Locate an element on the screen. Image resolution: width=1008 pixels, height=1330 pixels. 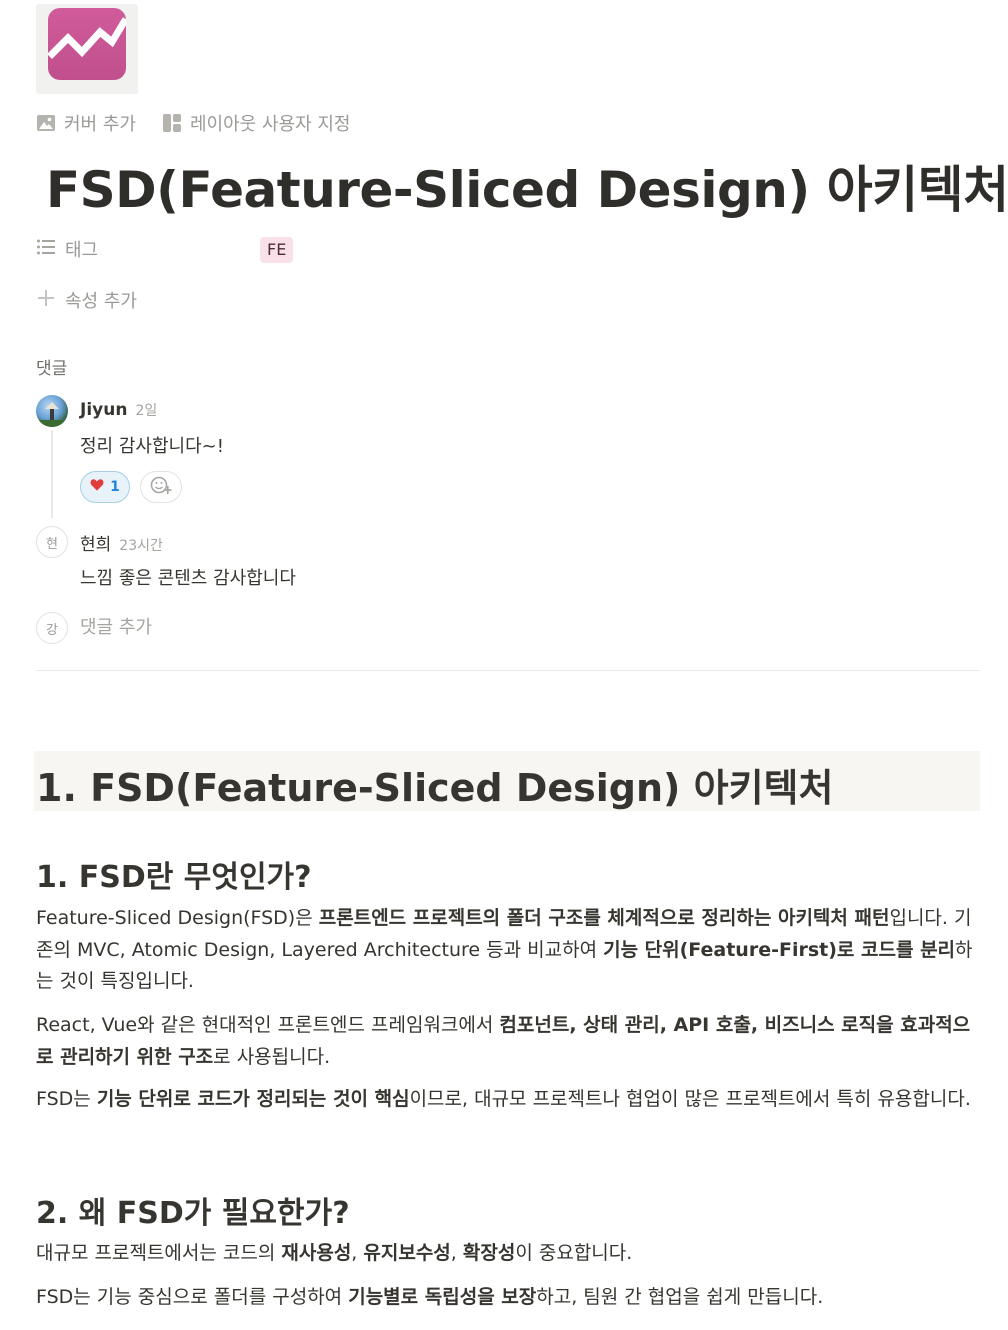
bold-text: 기능별로 독립성을 보장 is located at coordinates (442, 1297).